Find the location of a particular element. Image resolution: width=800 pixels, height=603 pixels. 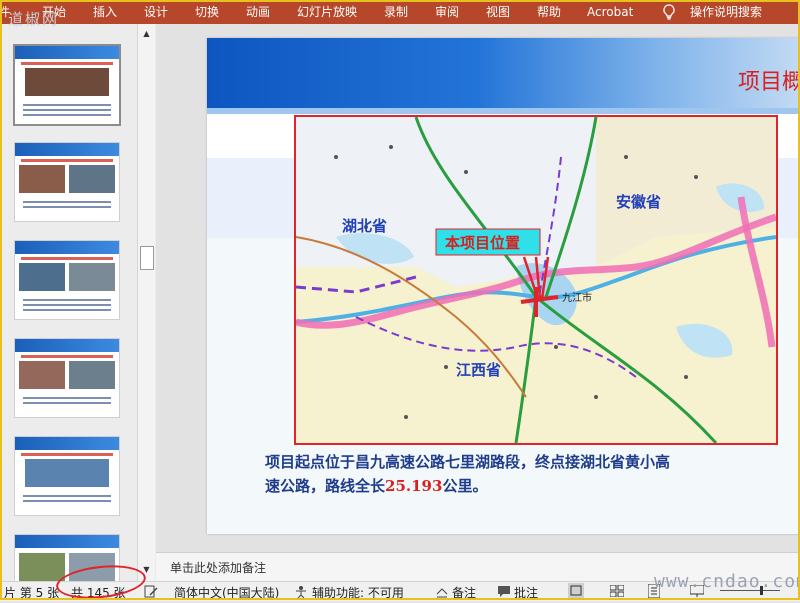

comments-icon is located at coordinates (504, 591).